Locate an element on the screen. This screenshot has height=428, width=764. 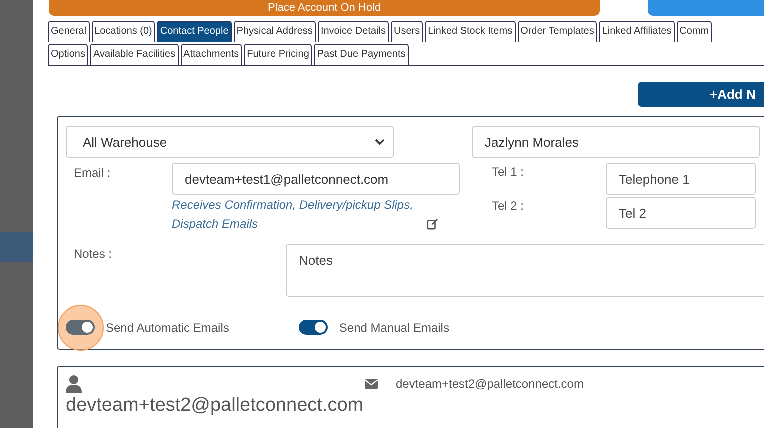
chevron-down-icon is located at coordinates (380, 142).